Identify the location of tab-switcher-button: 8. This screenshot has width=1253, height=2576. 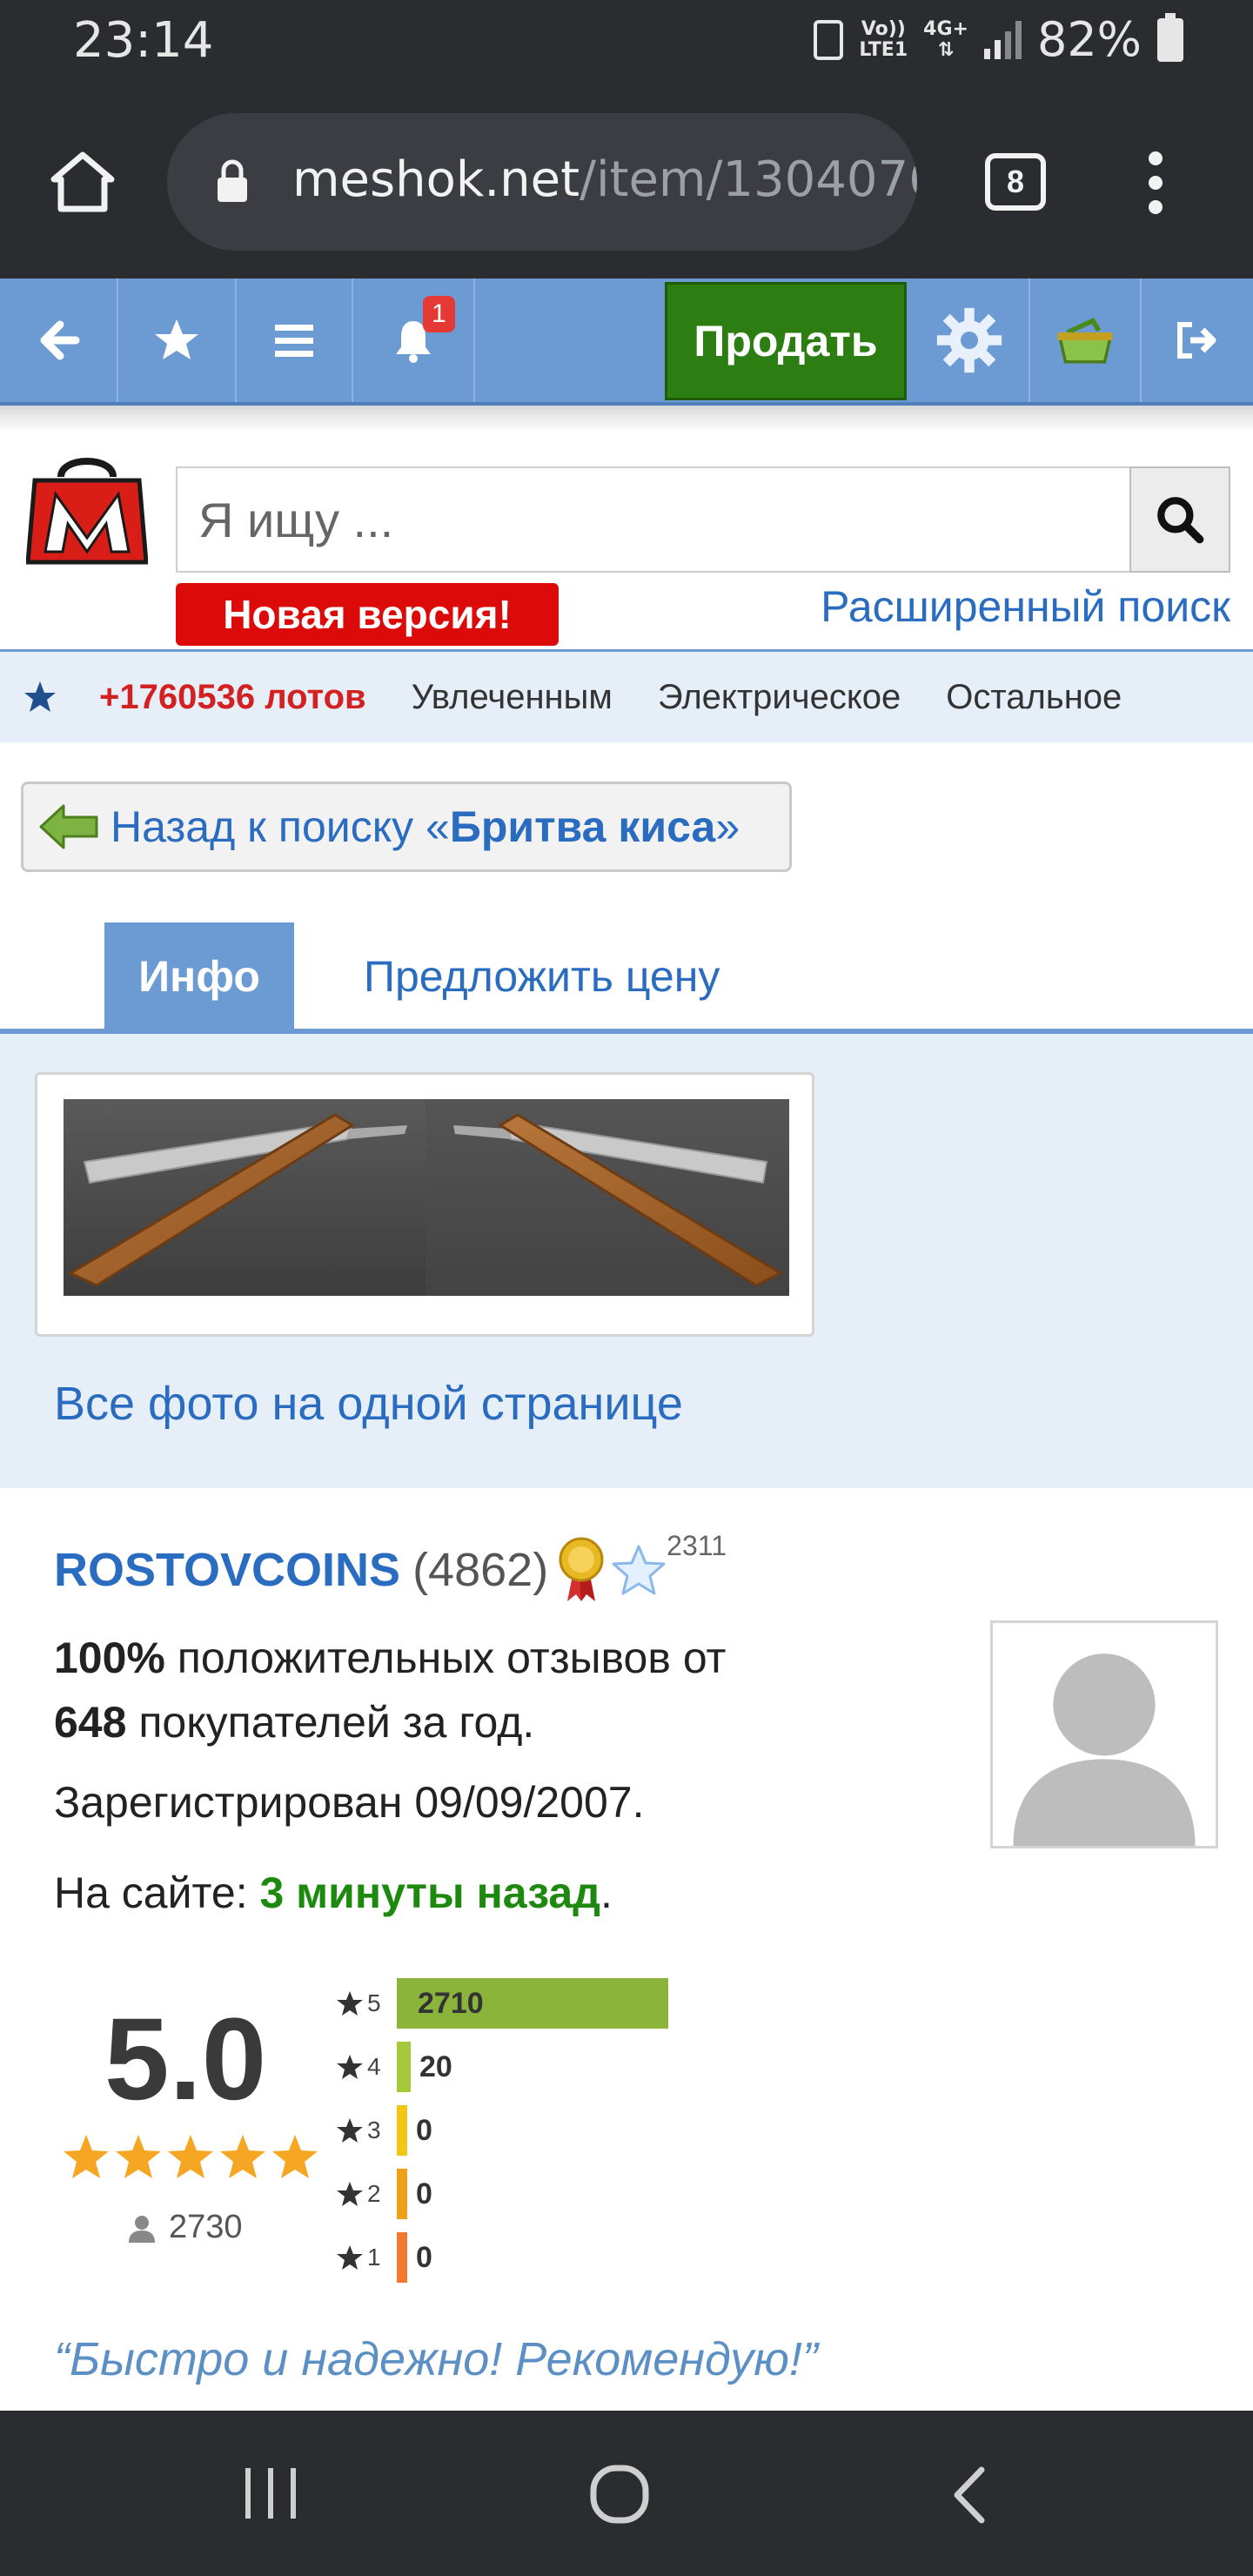
(1016, 182).